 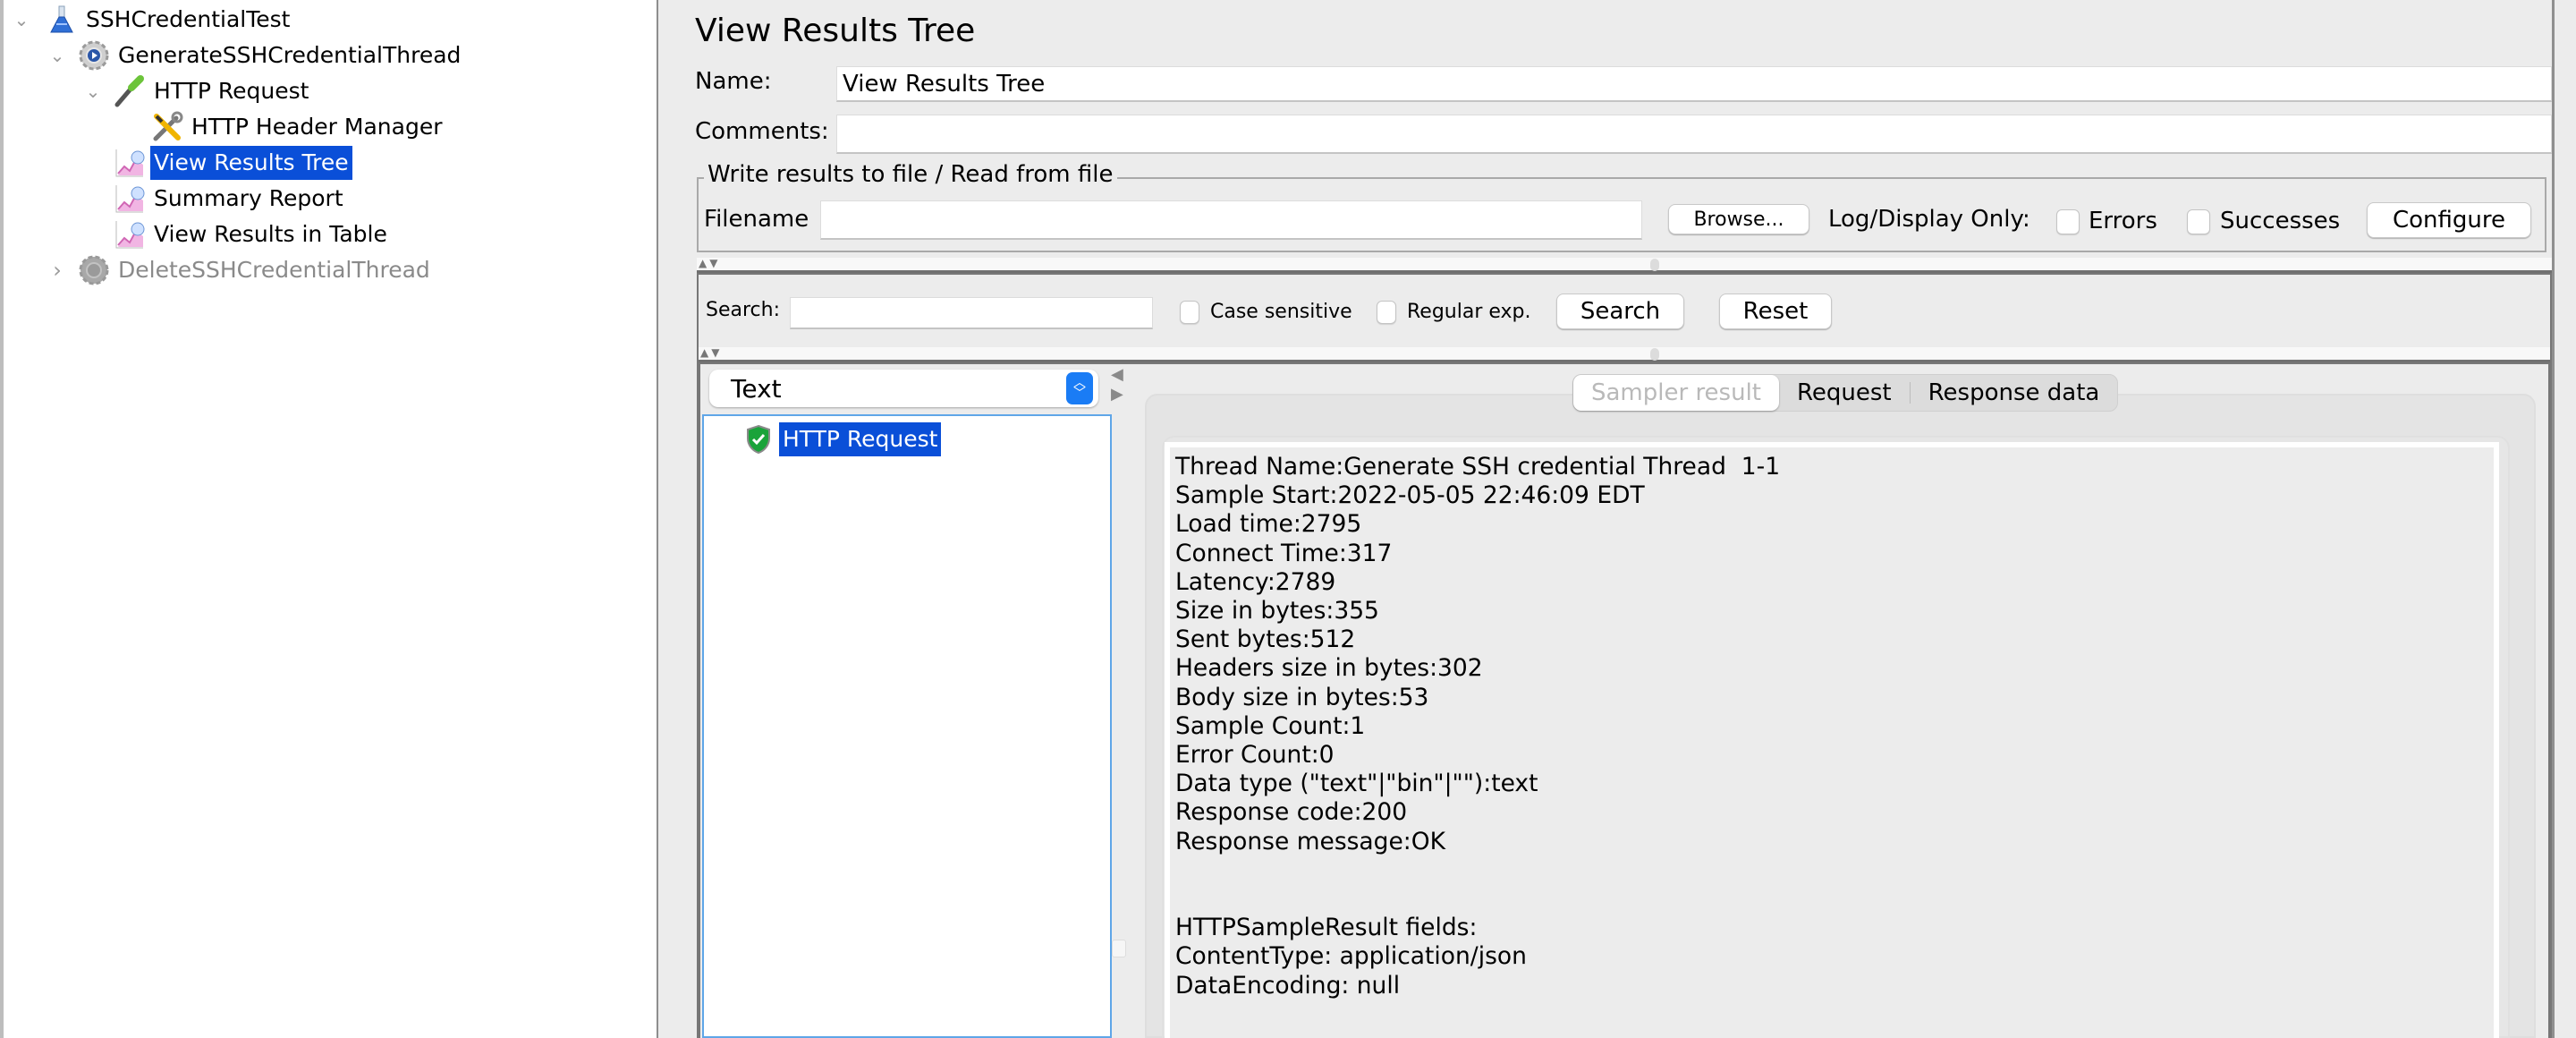 I want to click on flask-icon, so click(x=62, y=20).